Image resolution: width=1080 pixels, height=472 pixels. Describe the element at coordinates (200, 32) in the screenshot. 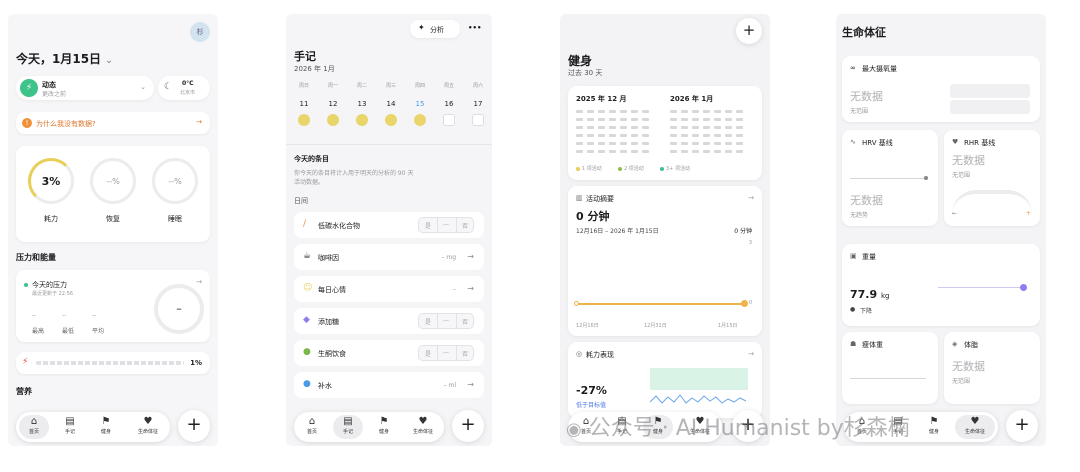

I see `avatar: 杉` at that location.